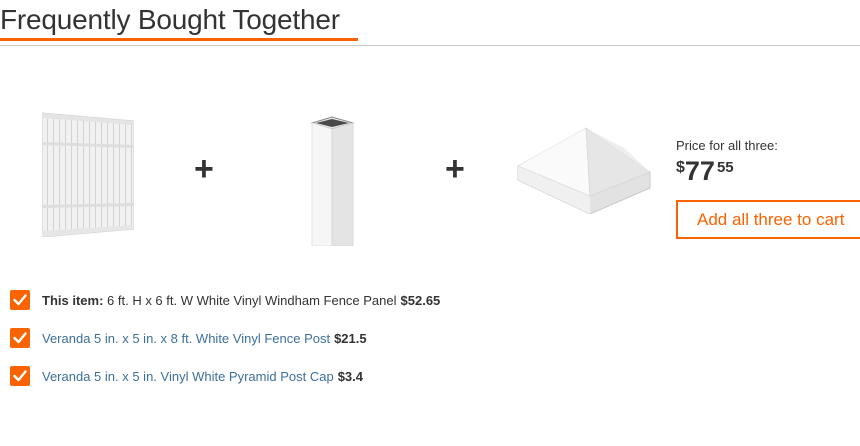  I want to click on plus-sign-2: +, so click(455, 169).